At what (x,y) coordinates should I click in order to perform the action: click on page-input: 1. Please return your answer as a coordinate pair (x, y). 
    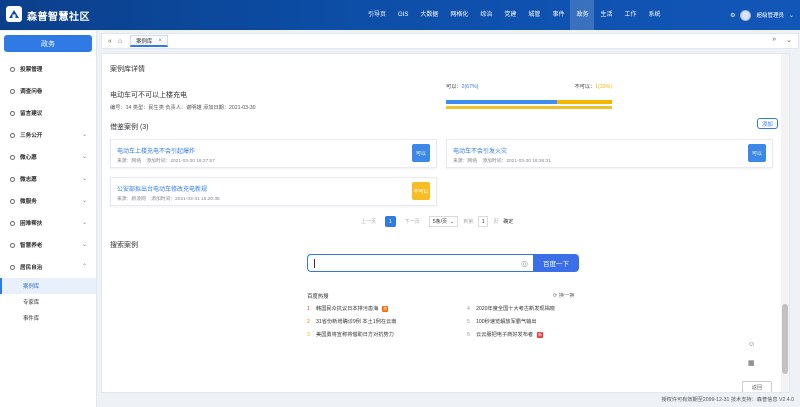
    Looking at the image, I should click on (483, 221).